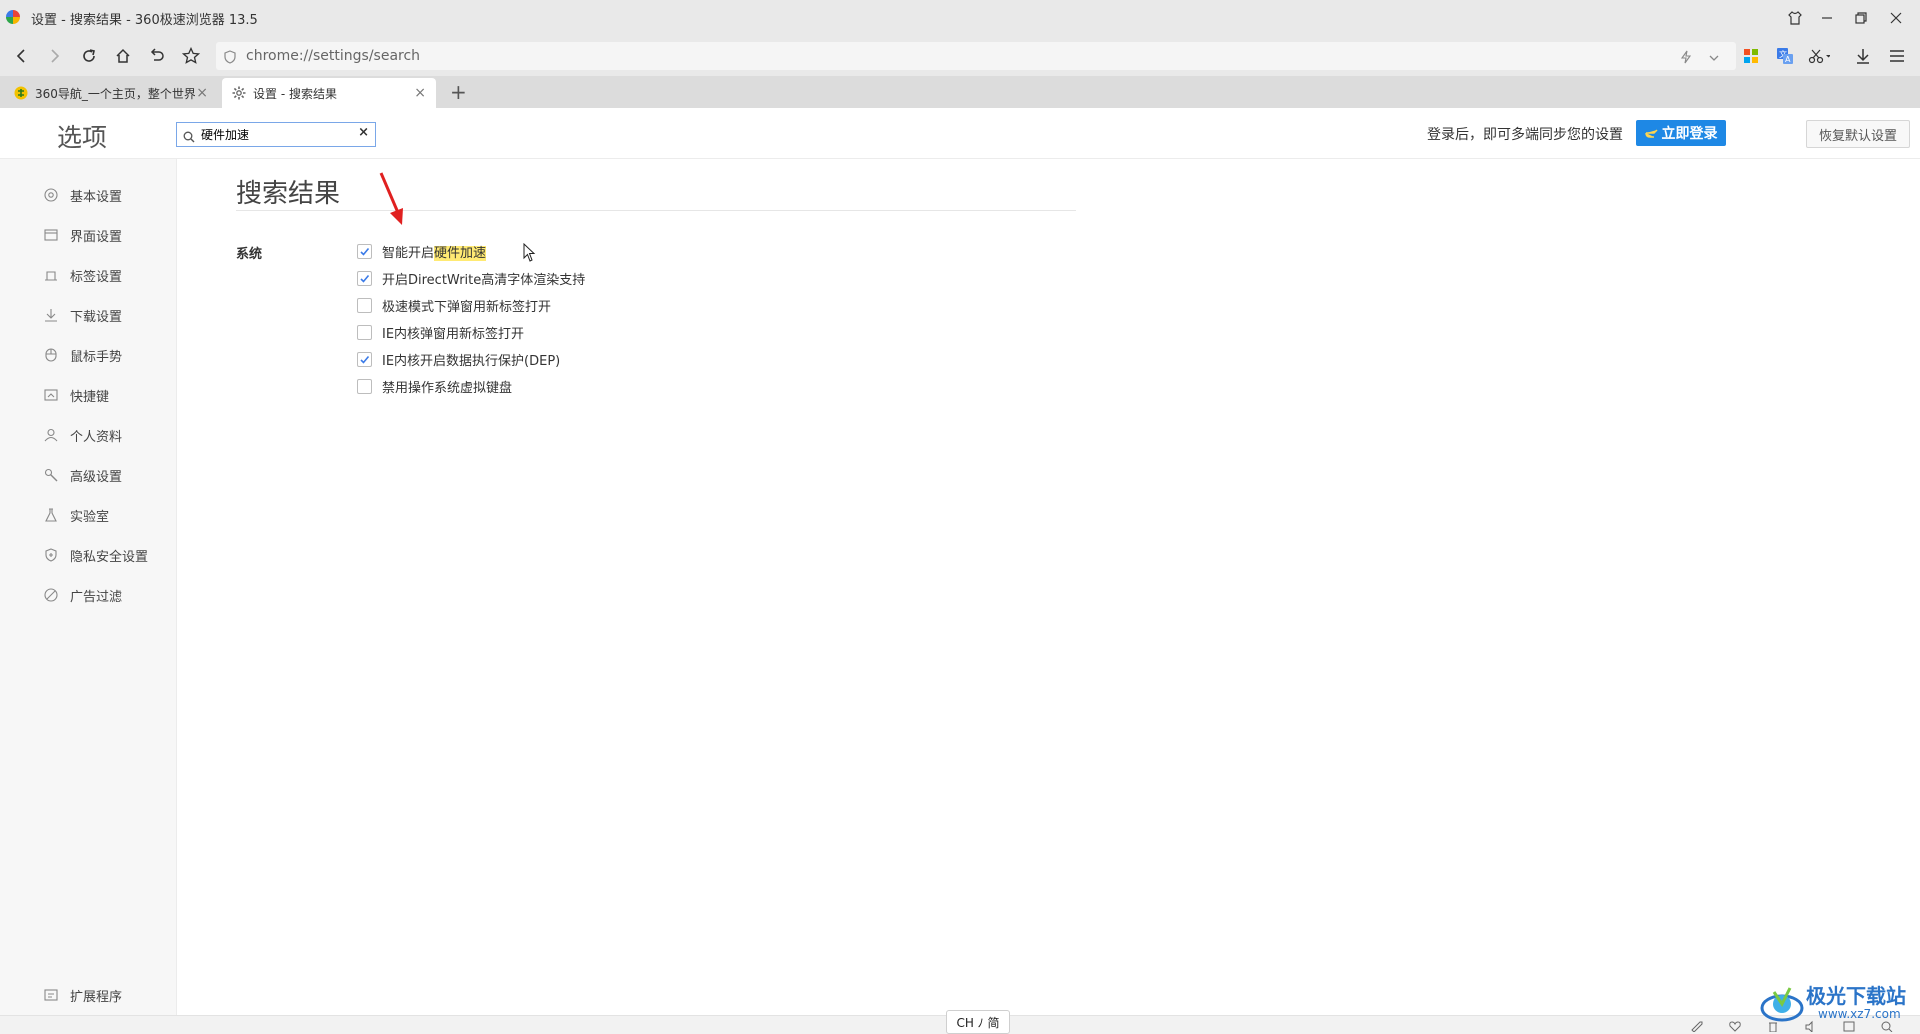 Image resolution: width=1920 pixels, height=1034 pixels. I want to click on results-title: 搜索结果, so click(288, 194).